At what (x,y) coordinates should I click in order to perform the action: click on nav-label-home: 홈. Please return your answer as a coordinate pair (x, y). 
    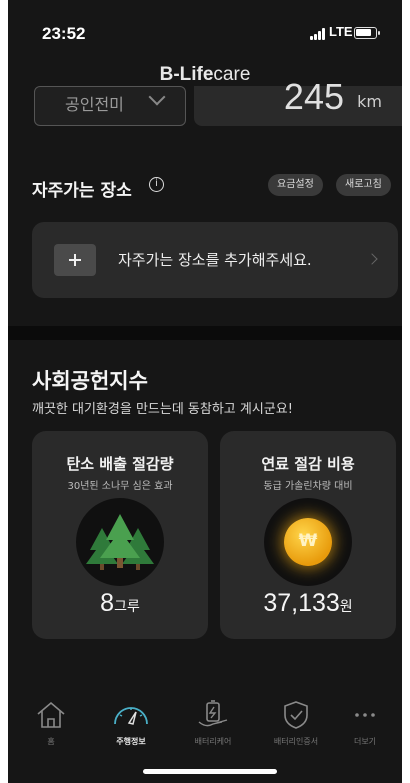
    Looking at the image, I should click on (51, 741).